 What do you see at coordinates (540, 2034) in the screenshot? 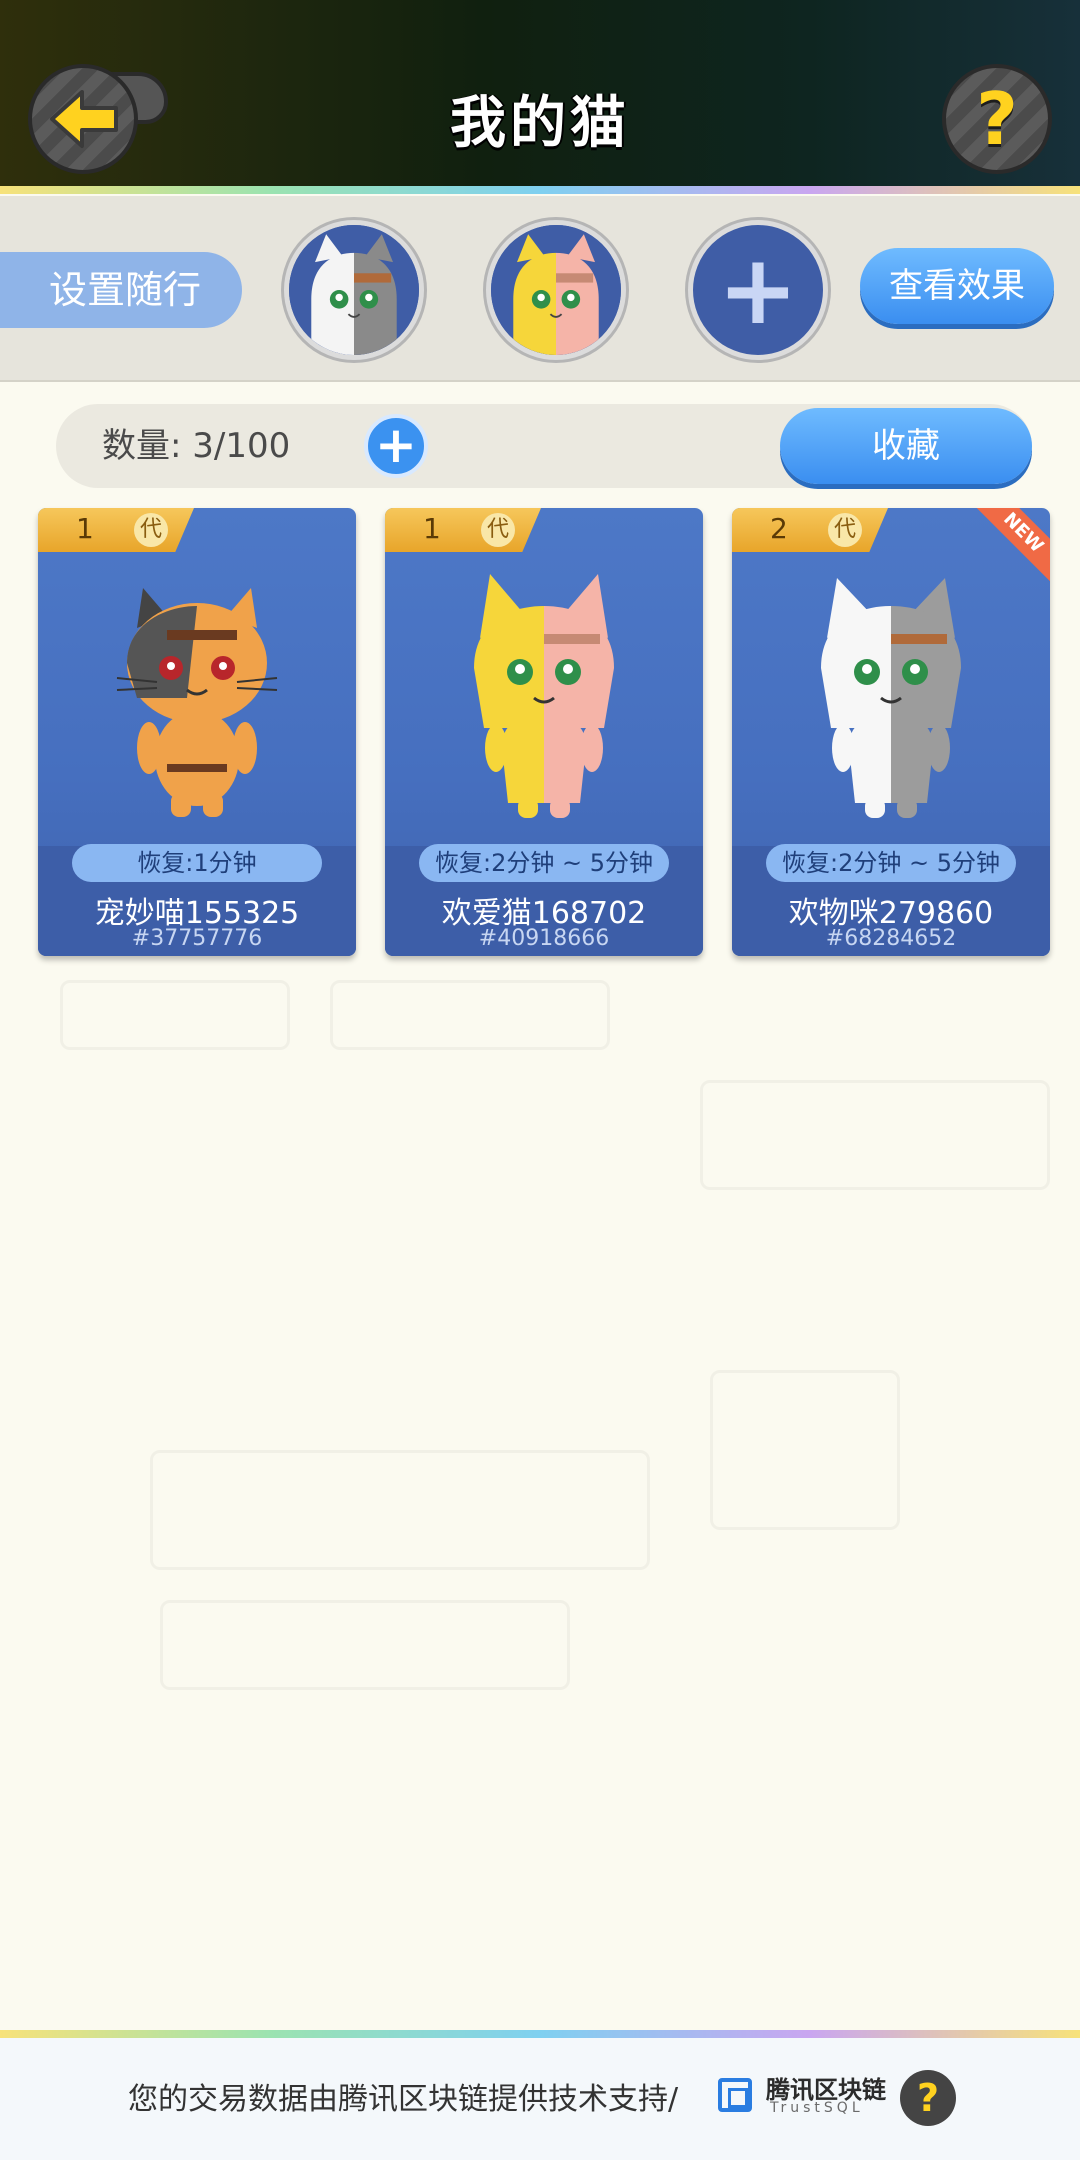
I see `footer-stripe` at bounding box center [540, 2034].